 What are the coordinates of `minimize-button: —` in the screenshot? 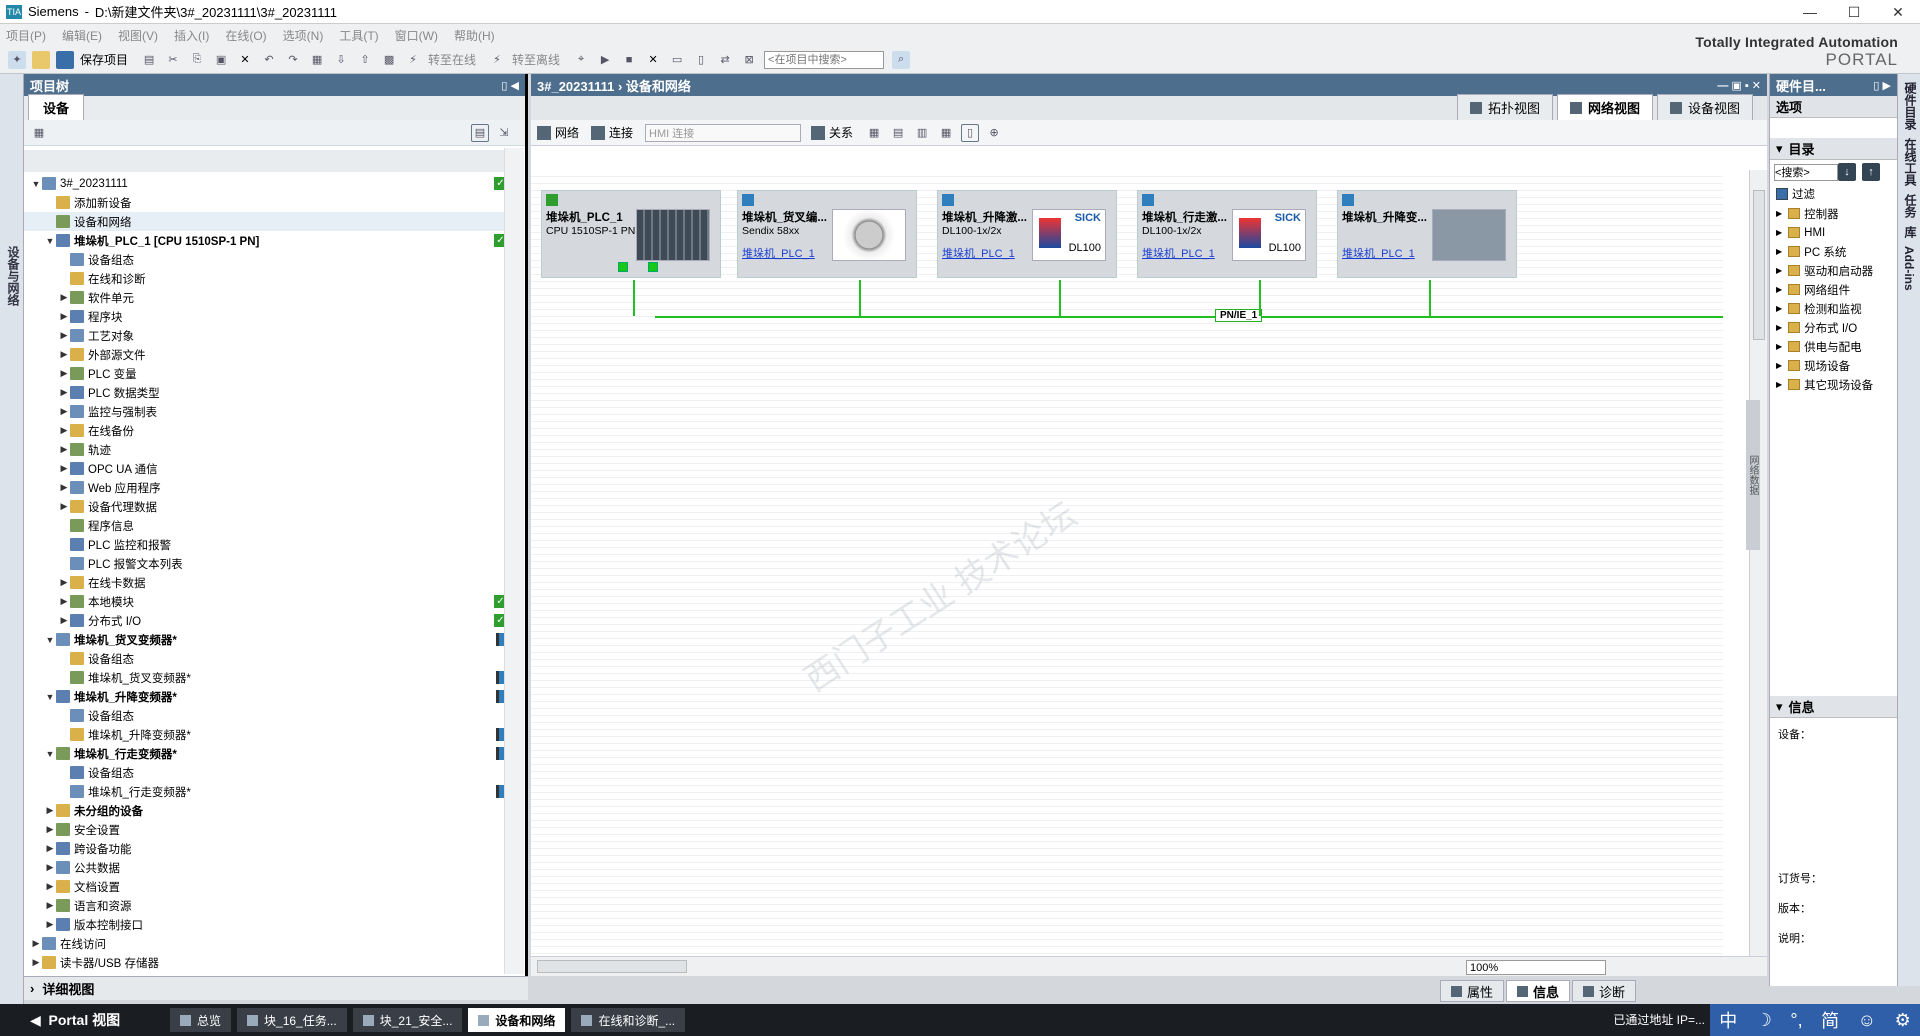 It's located at (1810, 12).